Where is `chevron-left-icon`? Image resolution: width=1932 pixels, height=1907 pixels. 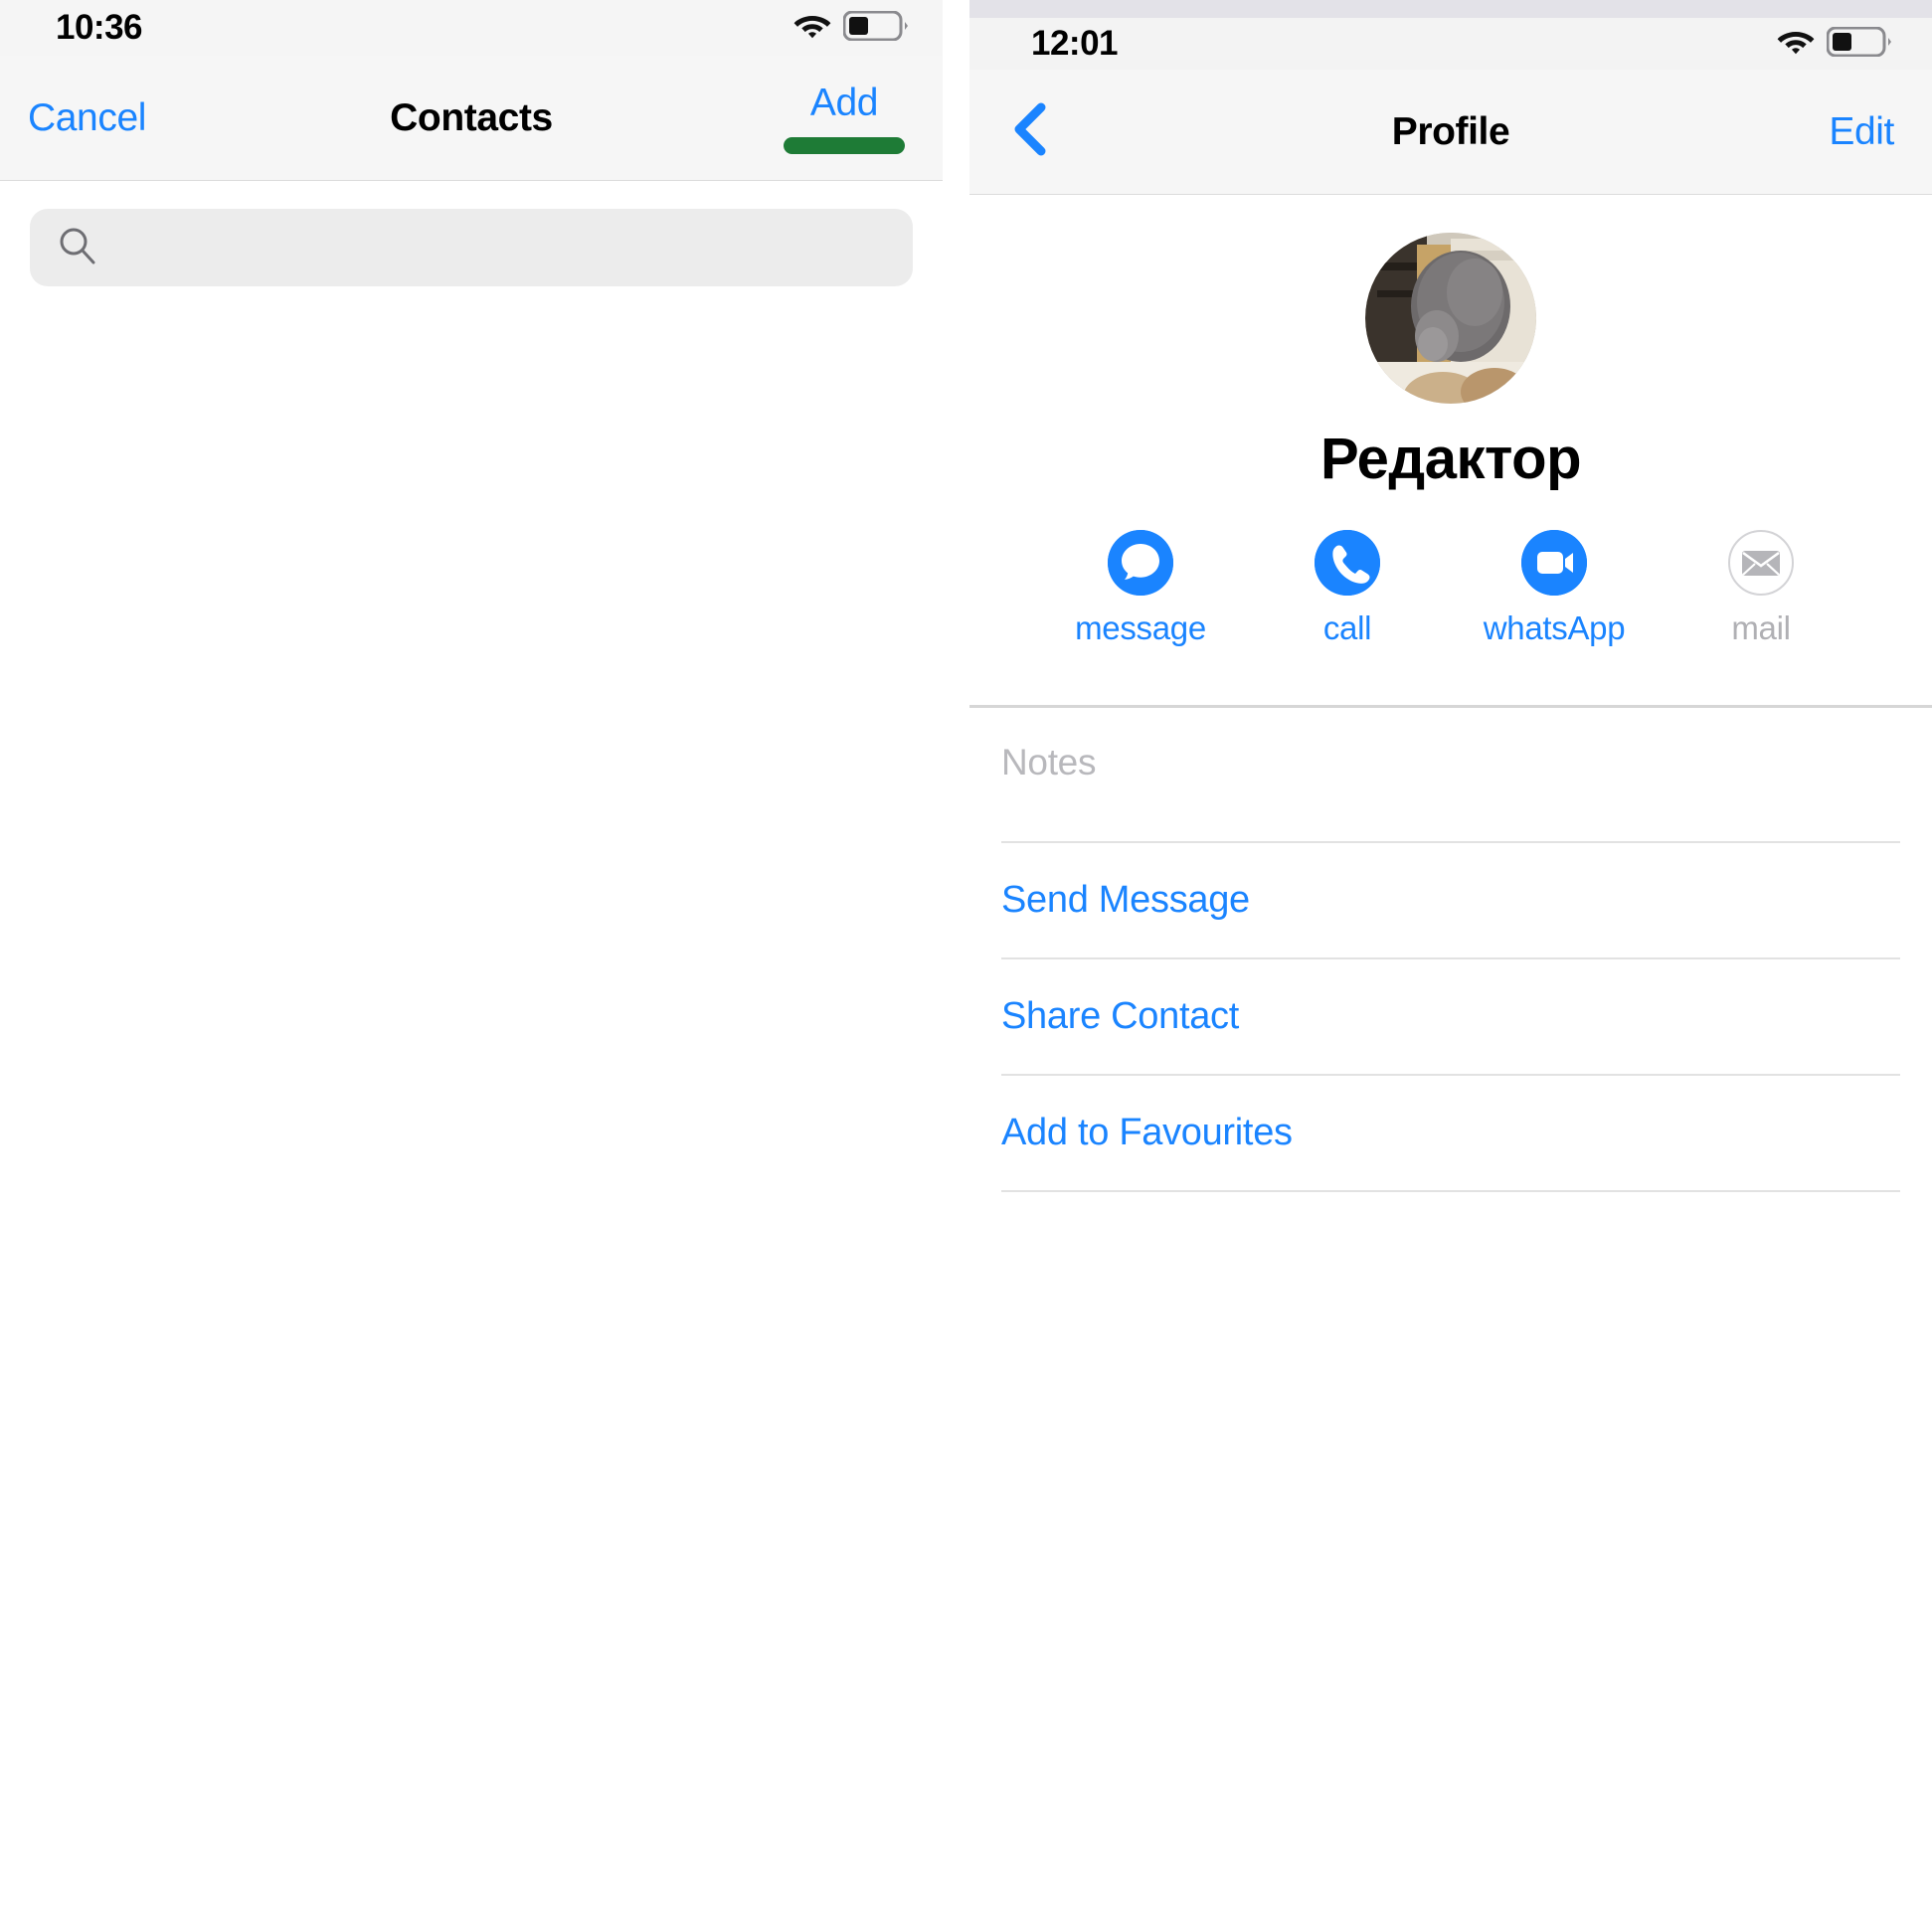
chevron-left-icon is located at coordinates (1031, 131).